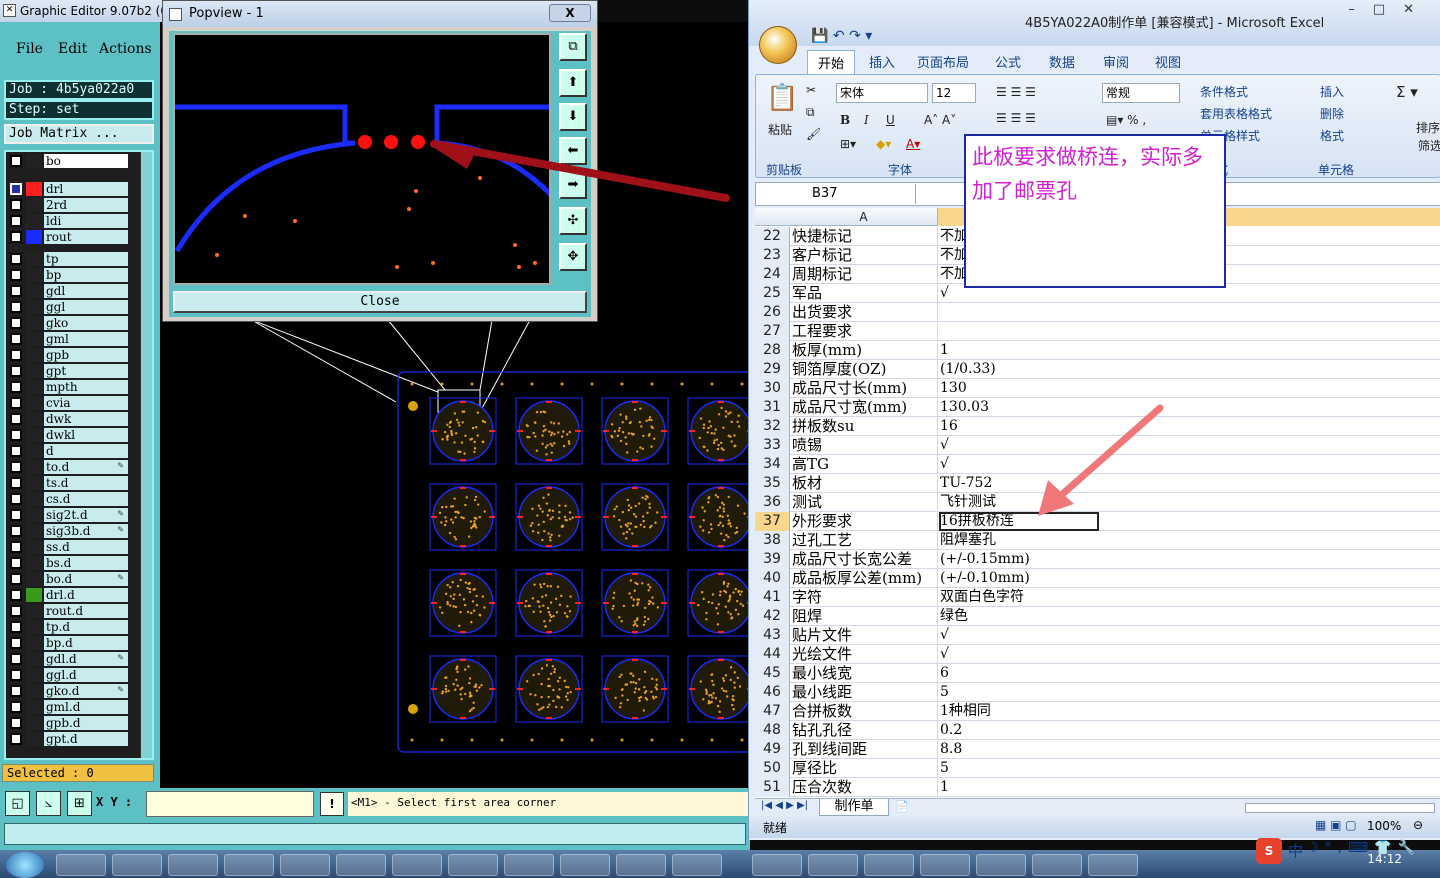  I want to click on layer-row: 2rd, so click(68, 205).